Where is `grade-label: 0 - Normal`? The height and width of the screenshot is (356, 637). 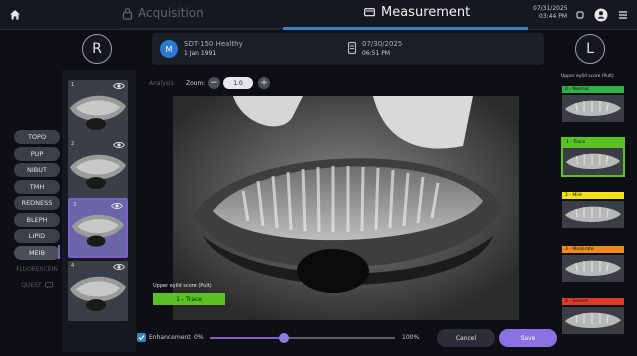
grade-label: 0 - Normal is located at coordinates (593, 89).